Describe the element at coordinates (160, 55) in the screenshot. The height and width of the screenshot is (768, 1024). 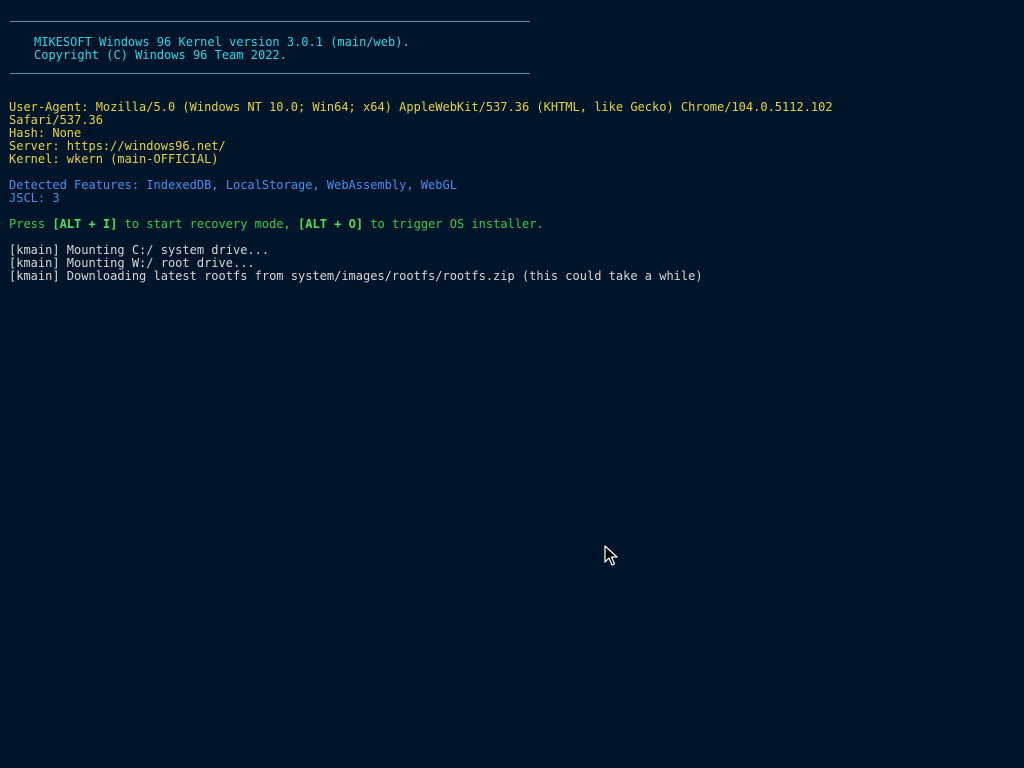
I see `banner-copyright: Copyright (C) Windows 96 Team 2022.` at that location.